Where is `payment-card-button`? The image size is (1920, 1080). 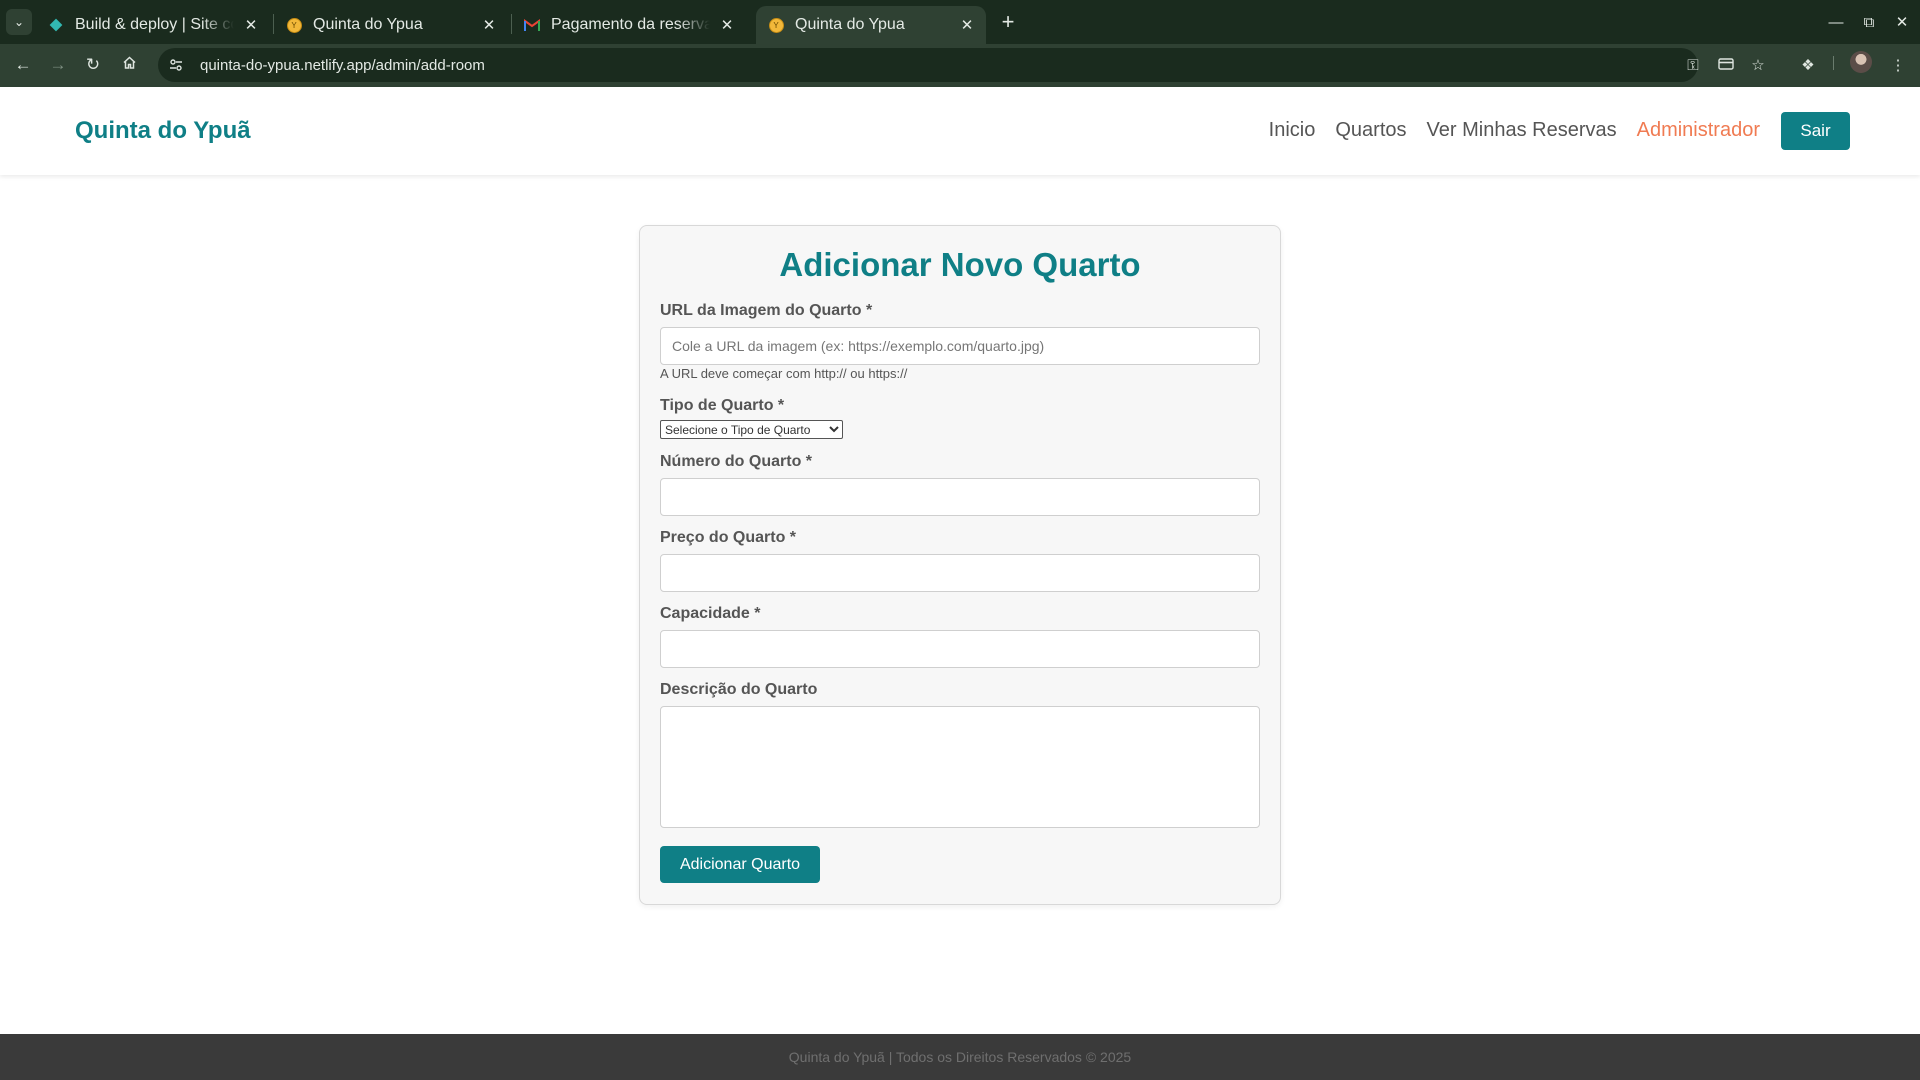 payment-card-button is located at coordinates (1726, 65).